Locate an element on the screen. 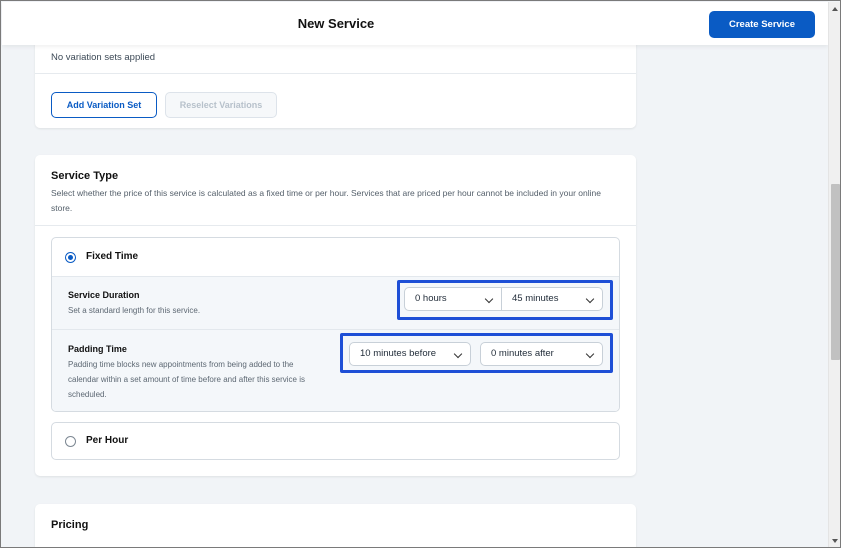 The width and height of the screenshot is (841, 548). vertical-scrollbar is located at coordinates (834, 274).